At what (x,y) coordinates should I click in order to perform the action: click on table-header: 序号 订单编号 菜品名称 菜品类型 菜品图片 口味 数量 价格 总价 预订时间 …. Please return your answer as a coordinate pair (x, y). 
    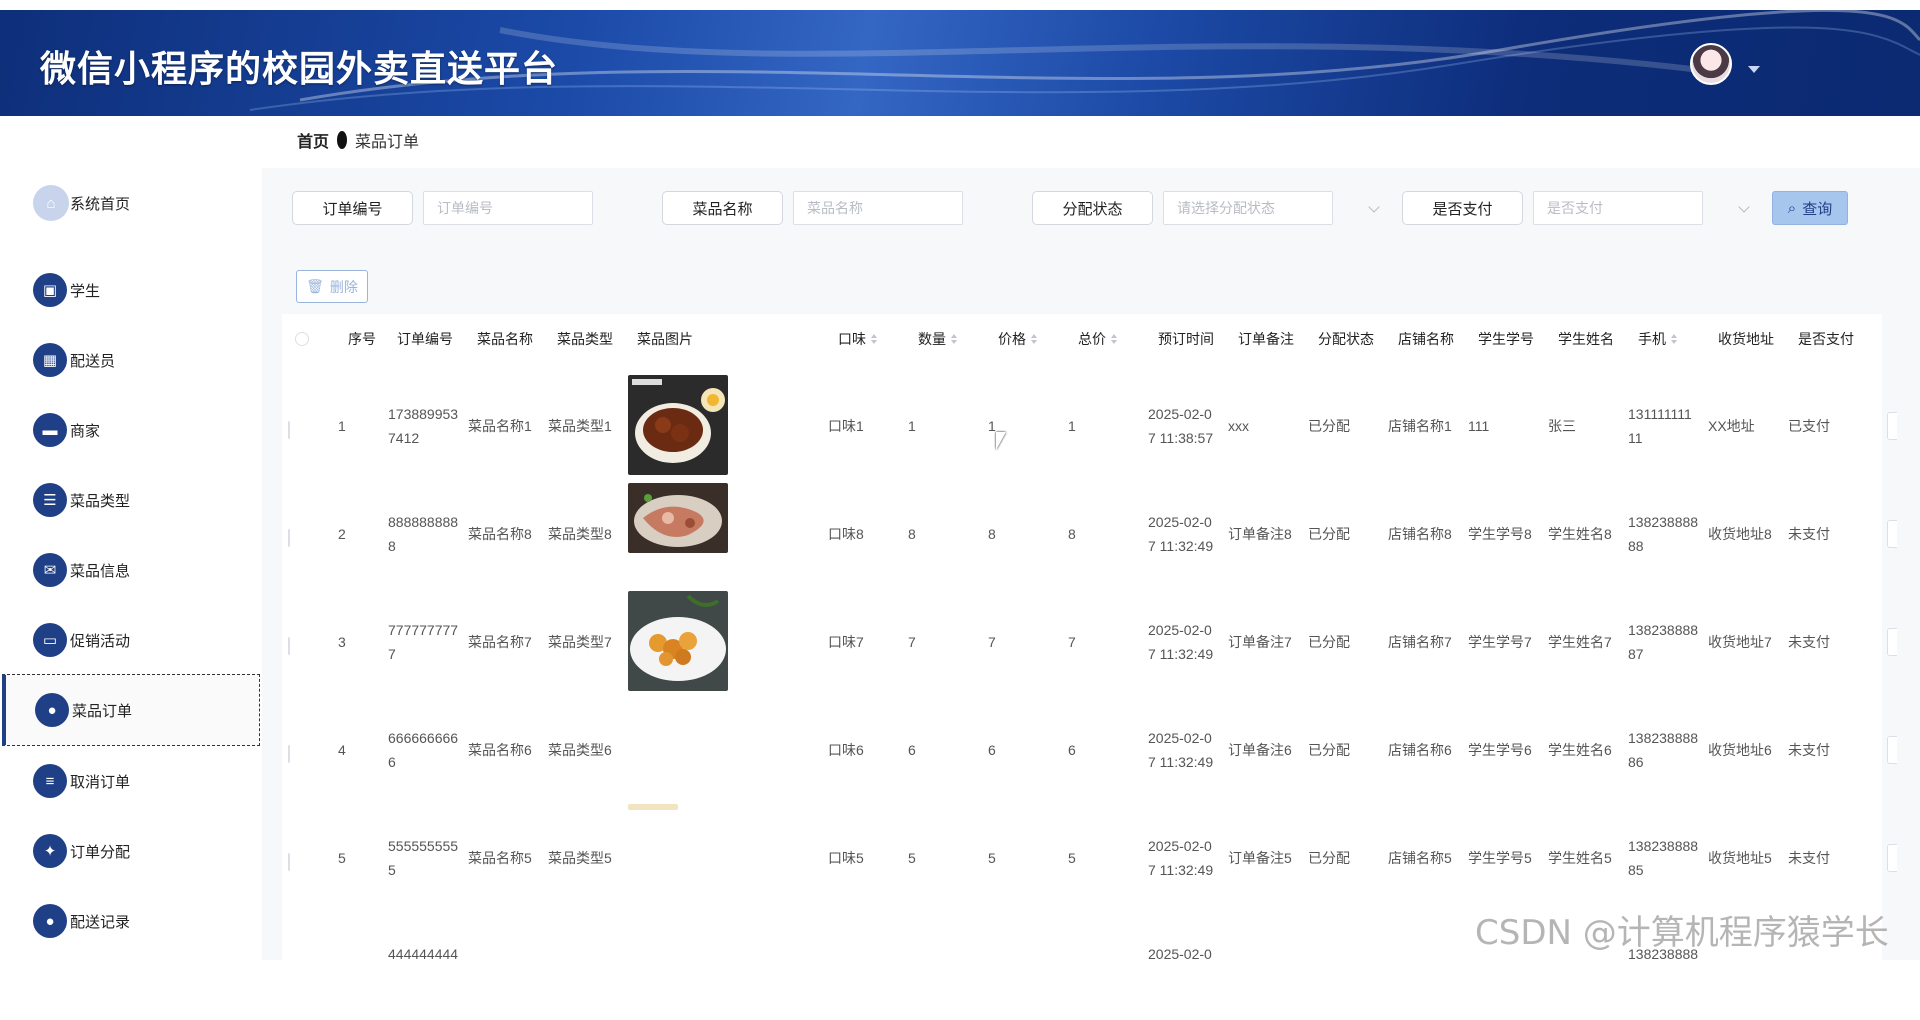
    Looking at the image, I should click on (1082, 339).